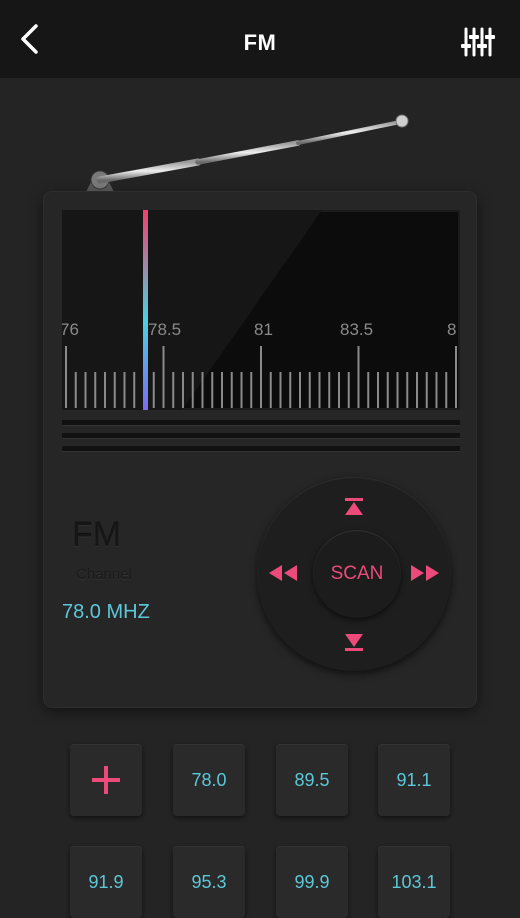 This screenshot has height=918, width=520. I want to click on preset-button: 78.0, so click(209, 780).